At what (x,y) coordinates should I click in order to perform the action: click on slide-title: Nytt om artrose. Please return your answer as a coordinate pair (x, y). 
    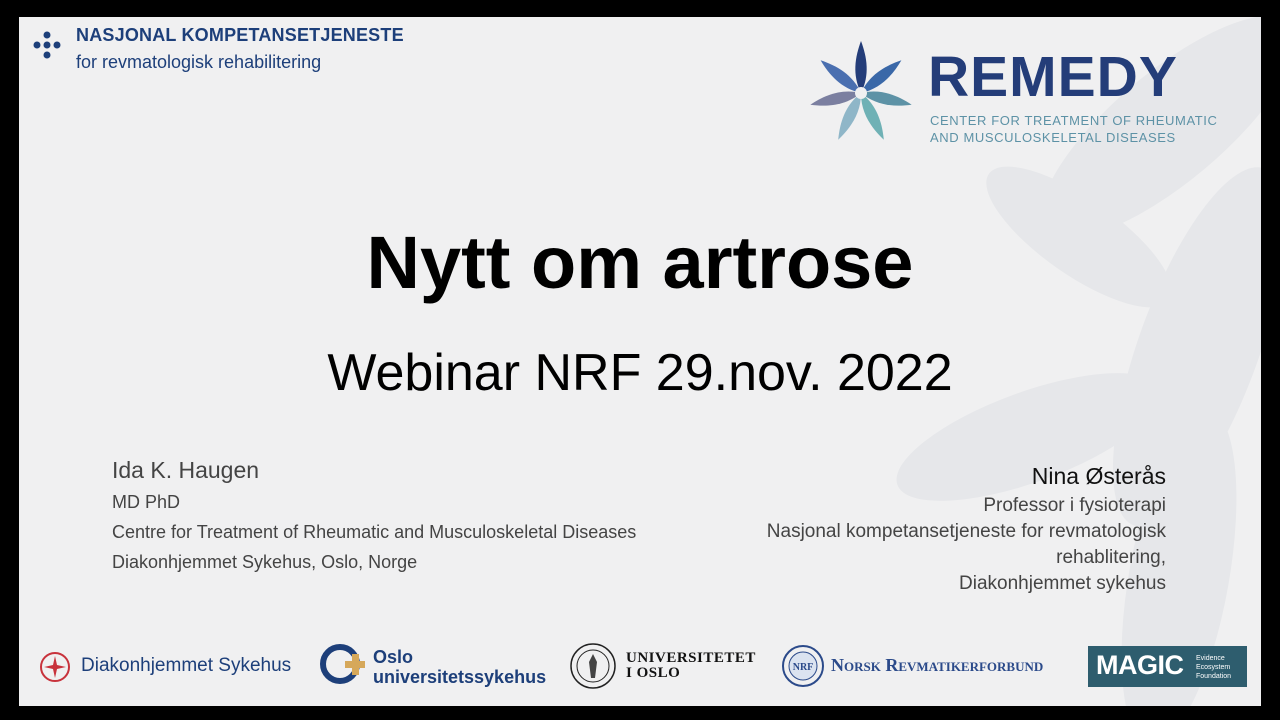
    Looking at the image, I should click on (640, 262).